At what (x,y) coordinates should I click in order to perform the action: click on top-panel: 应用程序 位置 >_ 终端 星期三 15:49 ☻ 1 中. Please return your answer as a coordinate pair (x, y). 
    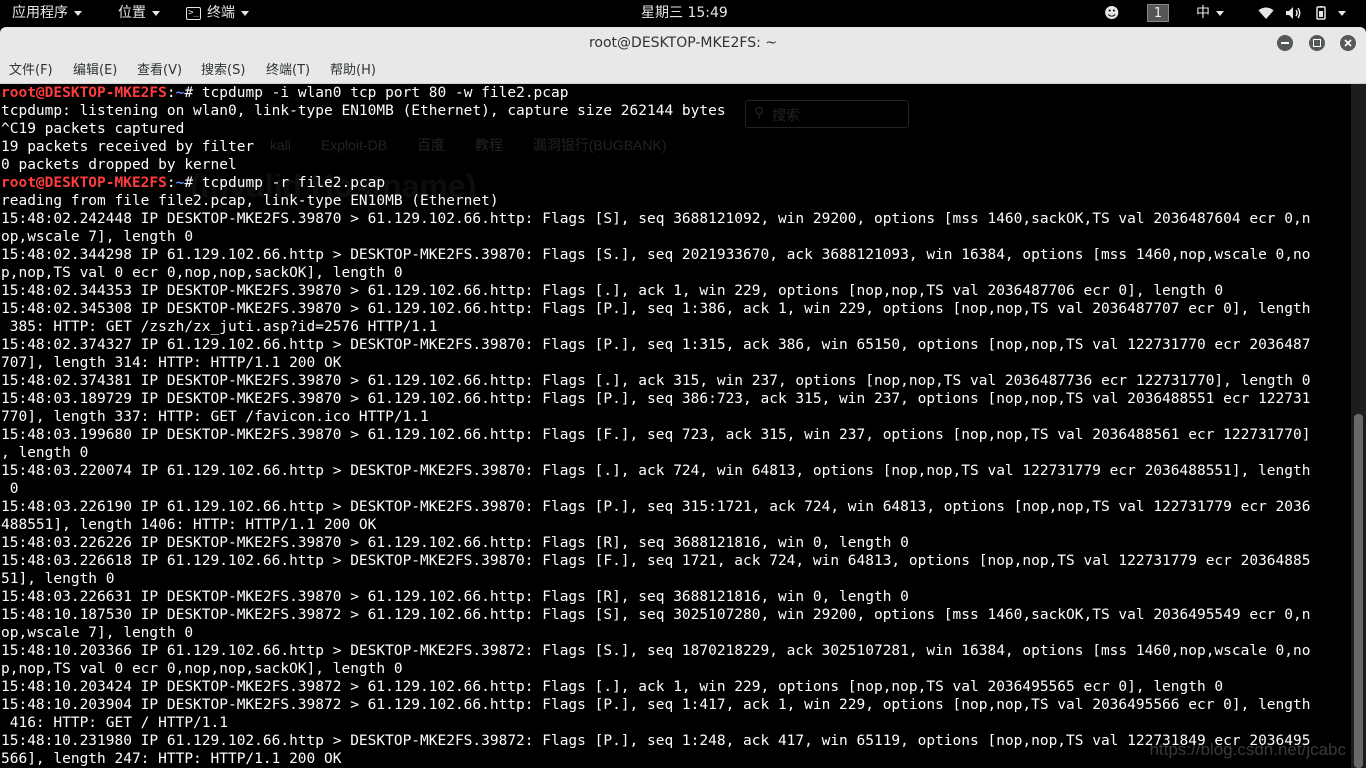
    Looking at the image, I should click on (683, 13).